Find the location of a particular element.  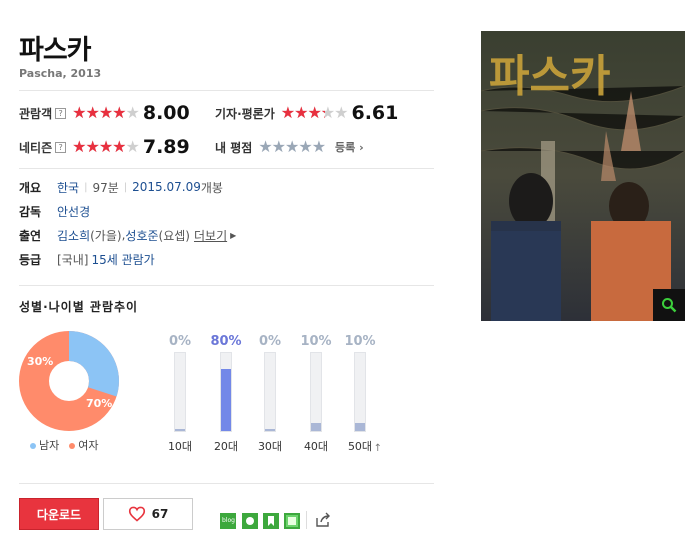

cafe-share-icon is located at coordinates (250, 521).